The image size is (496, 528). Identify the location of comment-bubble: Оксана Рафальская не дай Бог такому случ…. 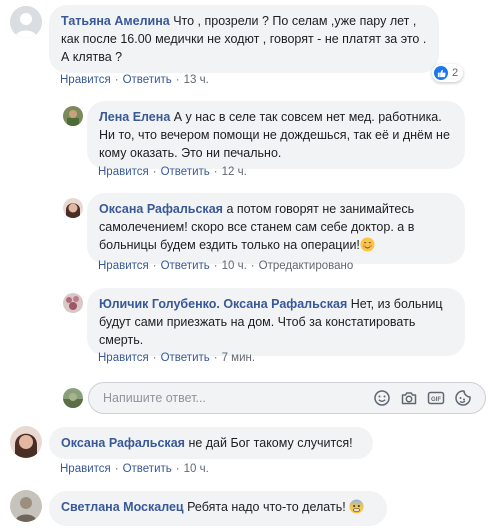
(211, 443).